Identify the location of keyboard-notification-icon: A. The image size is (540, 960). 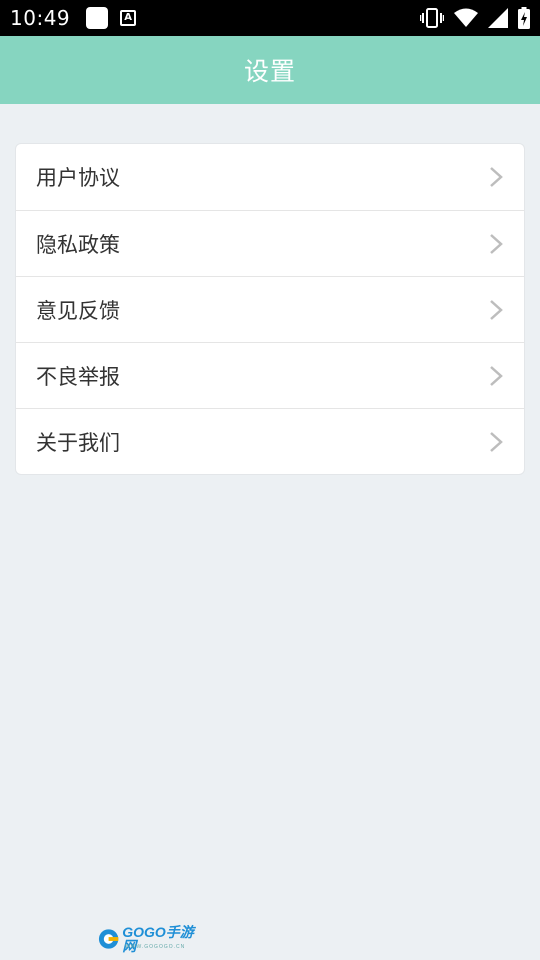
(128, 18).